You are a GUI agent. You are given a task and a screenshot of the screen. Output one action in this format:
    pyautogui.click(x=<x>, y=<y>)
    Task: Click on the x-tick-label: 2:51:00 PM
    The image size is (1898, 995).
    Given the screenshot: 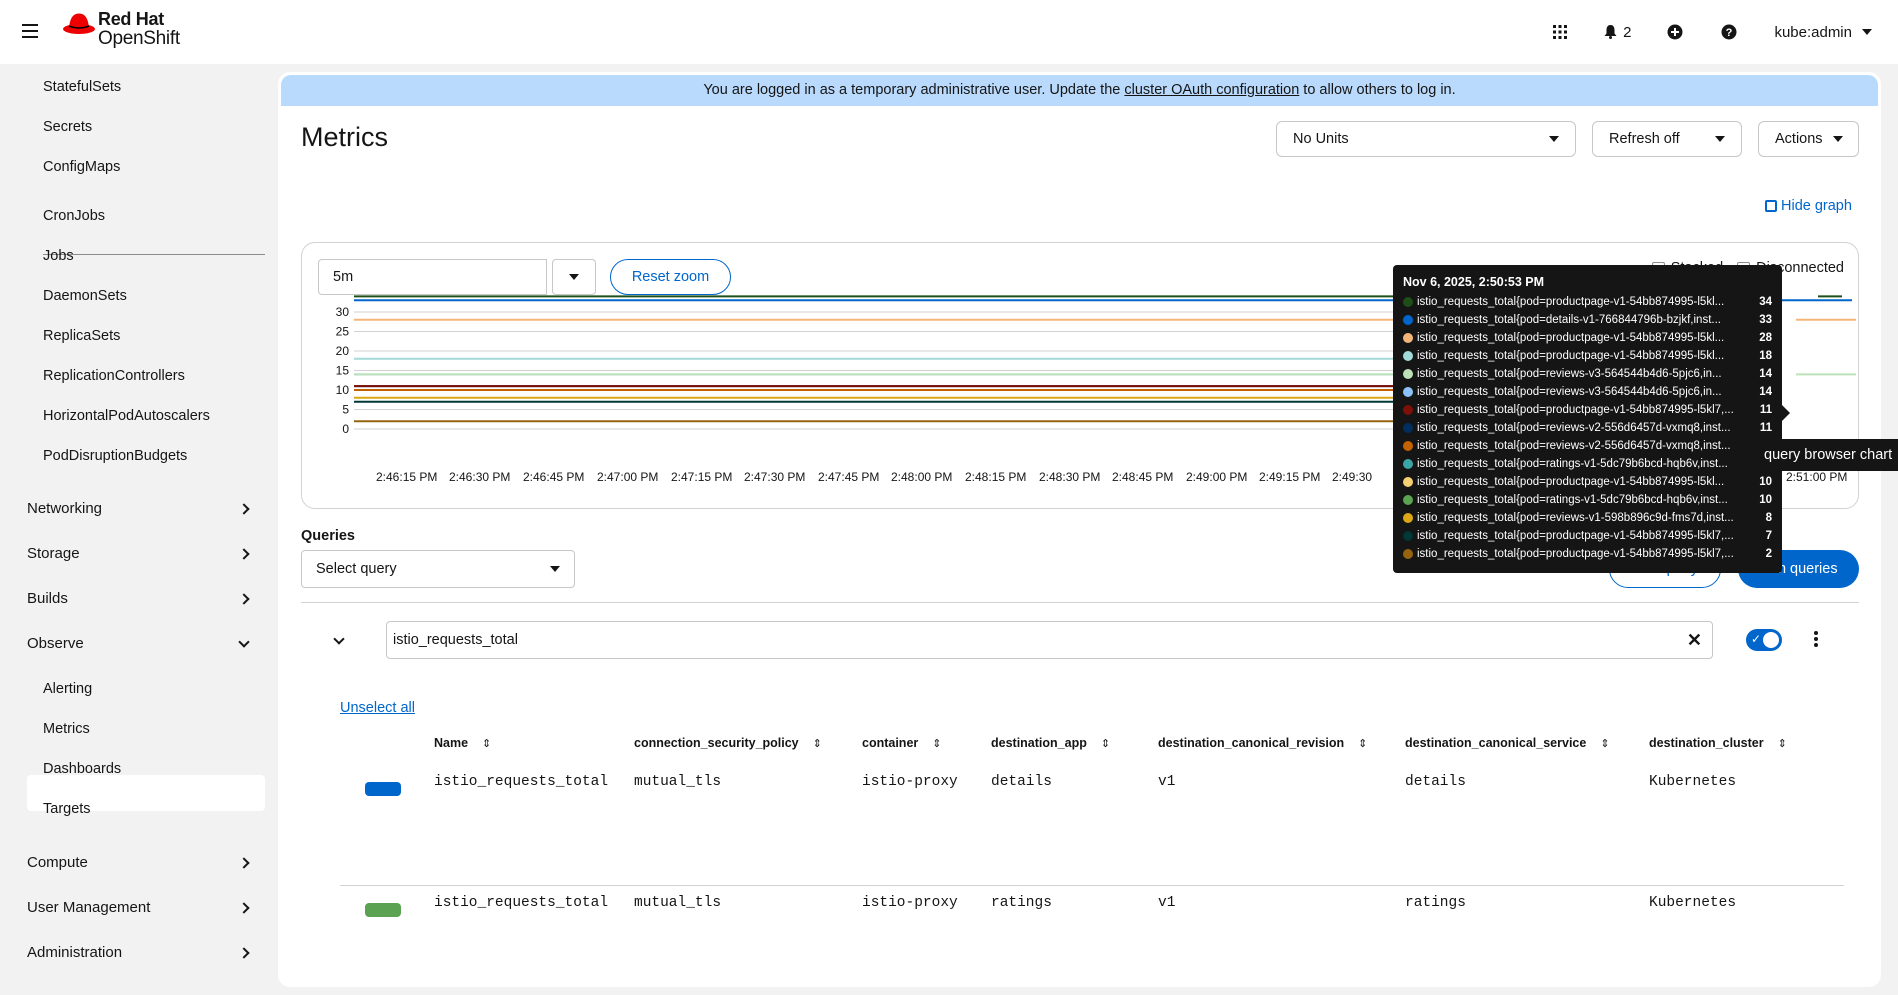 What is the action you would take?
    pyautogui.click(x=1816, y=477)
    